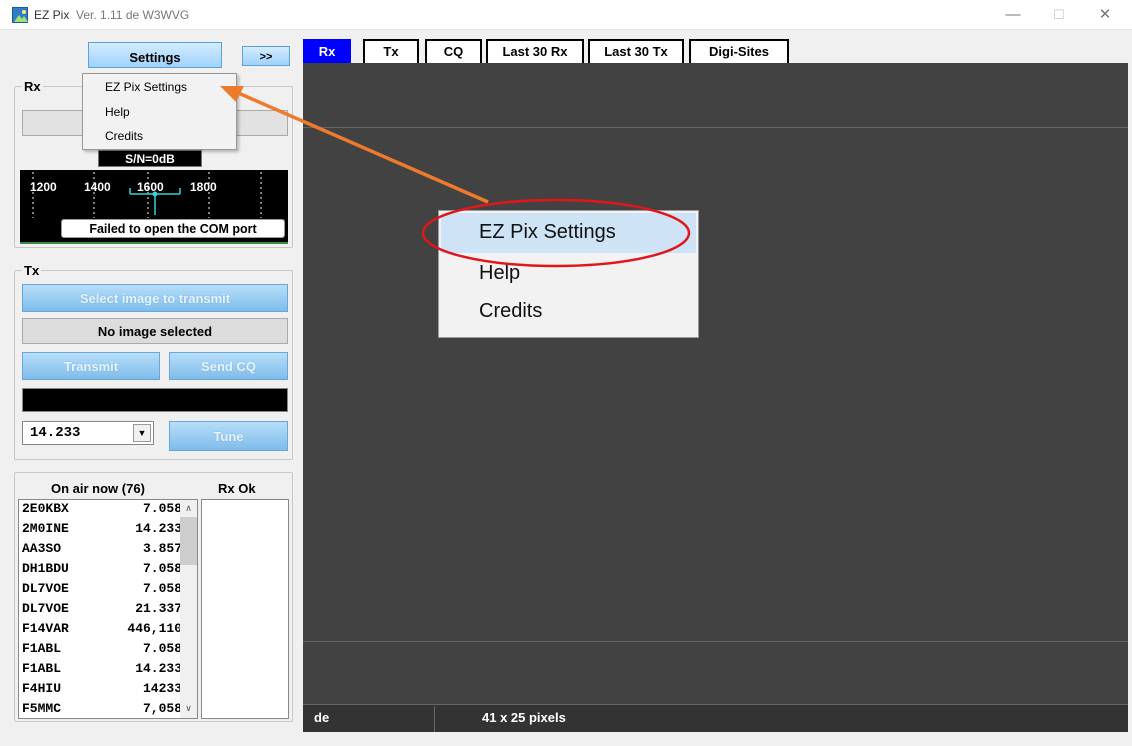  Describe the element at coordinates (362, 147) in the screenshot. I see `callout-arrow` at that location.